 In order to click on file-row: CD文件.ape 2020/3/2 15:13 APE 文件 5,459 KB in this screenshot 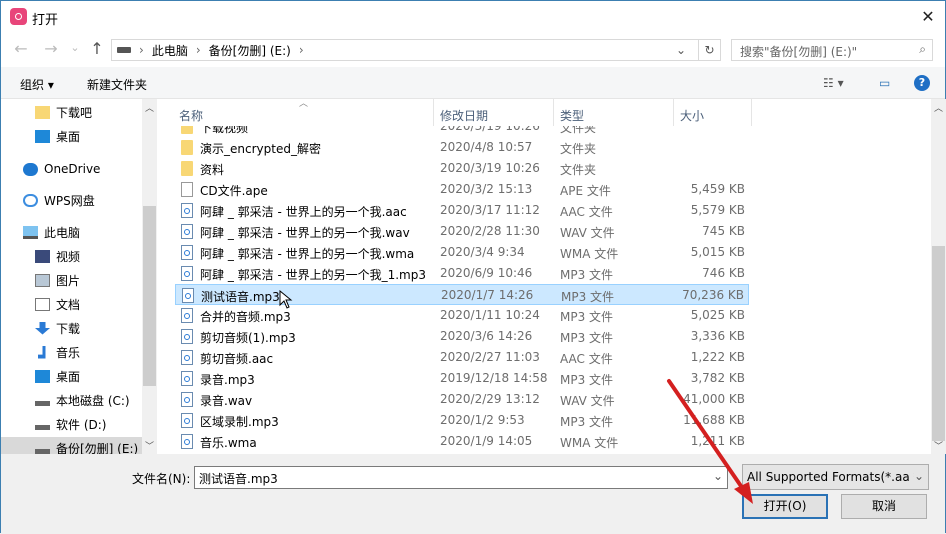, I will do `click(462, 189)`.